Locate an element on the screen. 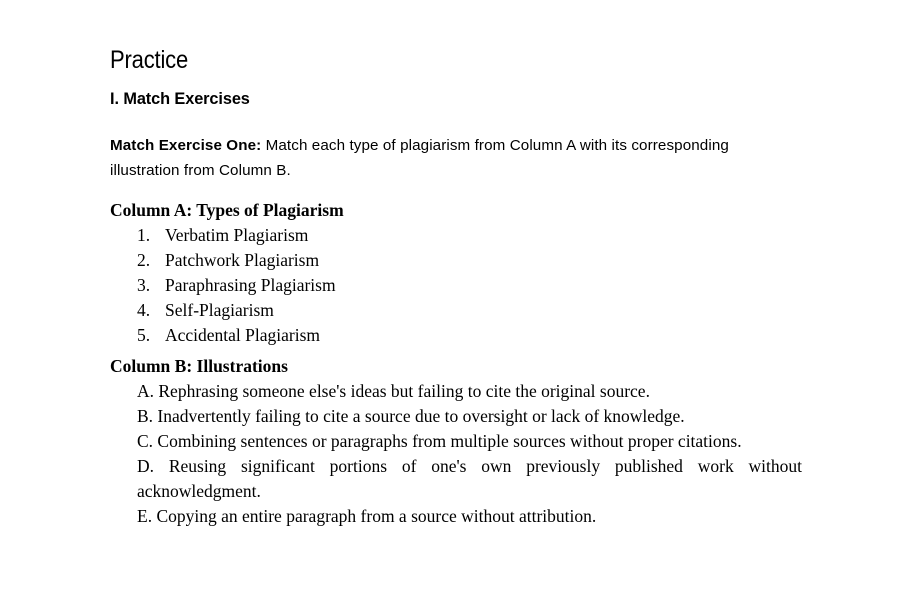  list-item: 5. Accidental Plagiarism is located at coordinates (227, 335).